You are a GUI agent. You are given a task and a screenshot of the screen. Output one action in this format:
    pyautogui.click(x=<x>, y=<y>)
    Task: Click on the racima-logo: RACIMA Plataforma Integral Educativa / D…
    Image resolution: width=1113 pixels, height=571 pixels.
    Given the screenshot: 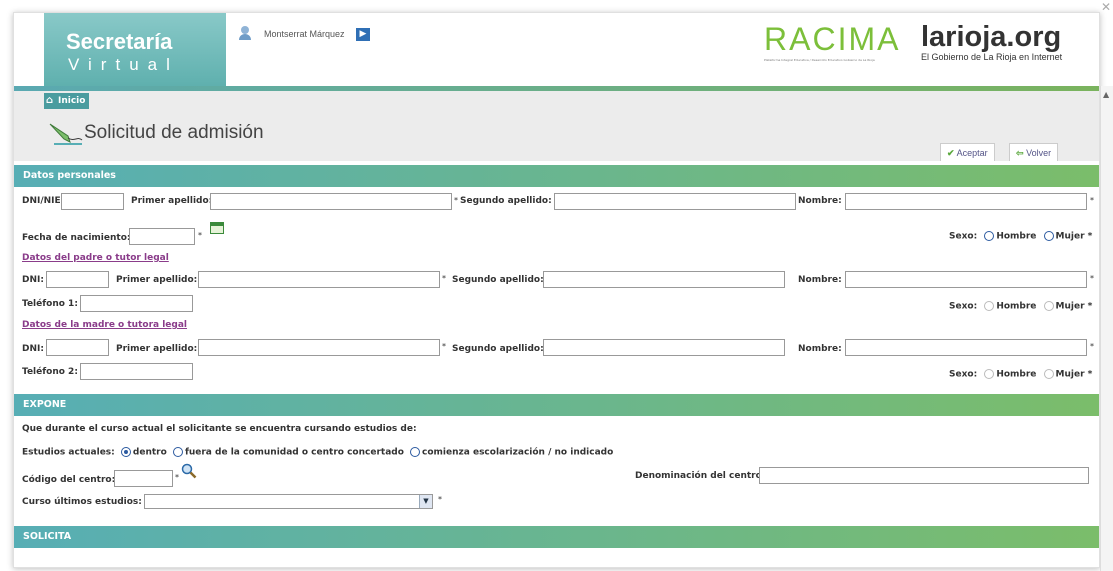 What is the action you would take?
    pyautogui.click(x=834, y=46)
    